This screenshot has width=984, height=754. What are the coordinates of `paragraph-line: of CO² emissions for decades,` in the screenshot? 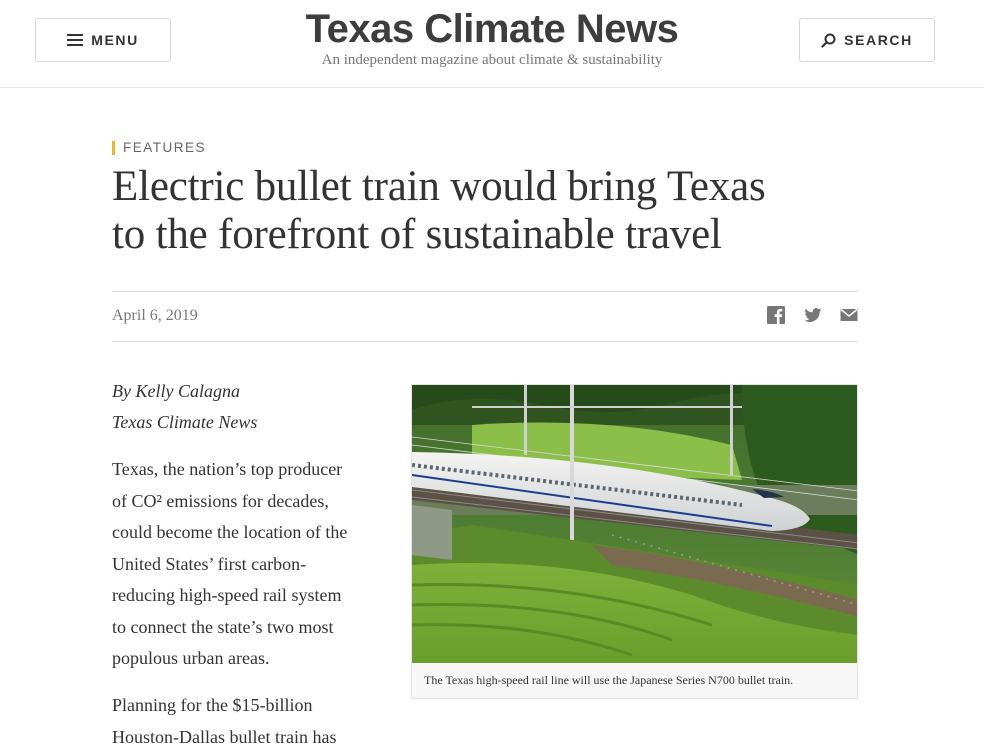 It's located at (220, 500).